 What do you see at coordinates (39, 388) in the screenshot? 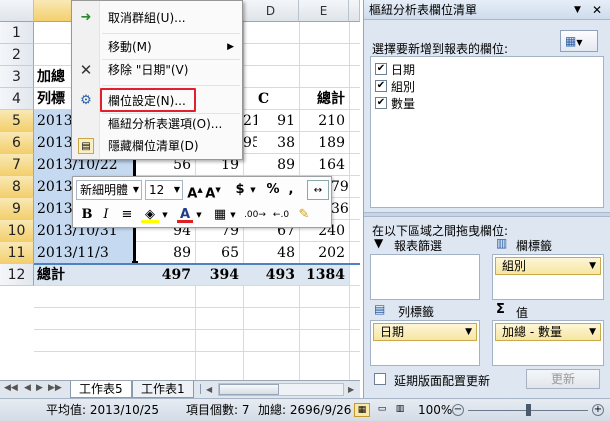
I see `next-sheet-icon: ▶` at bounding box center [39, 388].